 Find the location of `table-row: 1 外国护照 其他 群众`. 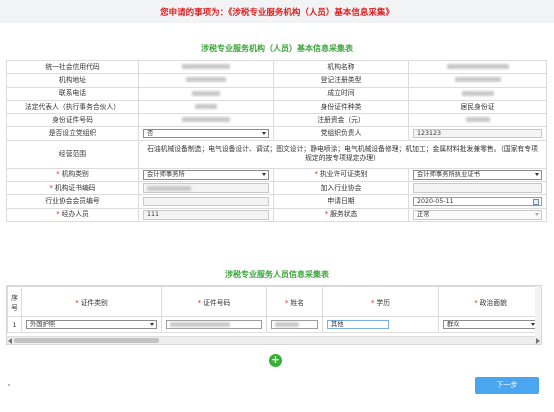

table-row: 1 外国护照 其他 群众 is located at coordinates (274, 324).